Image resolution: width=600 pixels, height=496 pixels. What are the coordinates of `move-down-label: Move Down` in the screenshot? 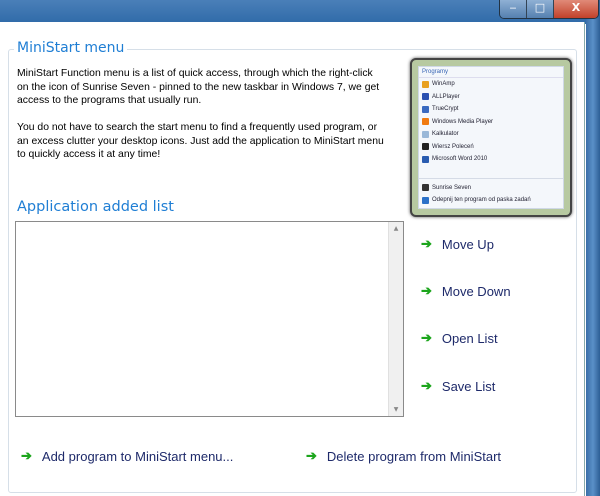 It's located at (476, 291).